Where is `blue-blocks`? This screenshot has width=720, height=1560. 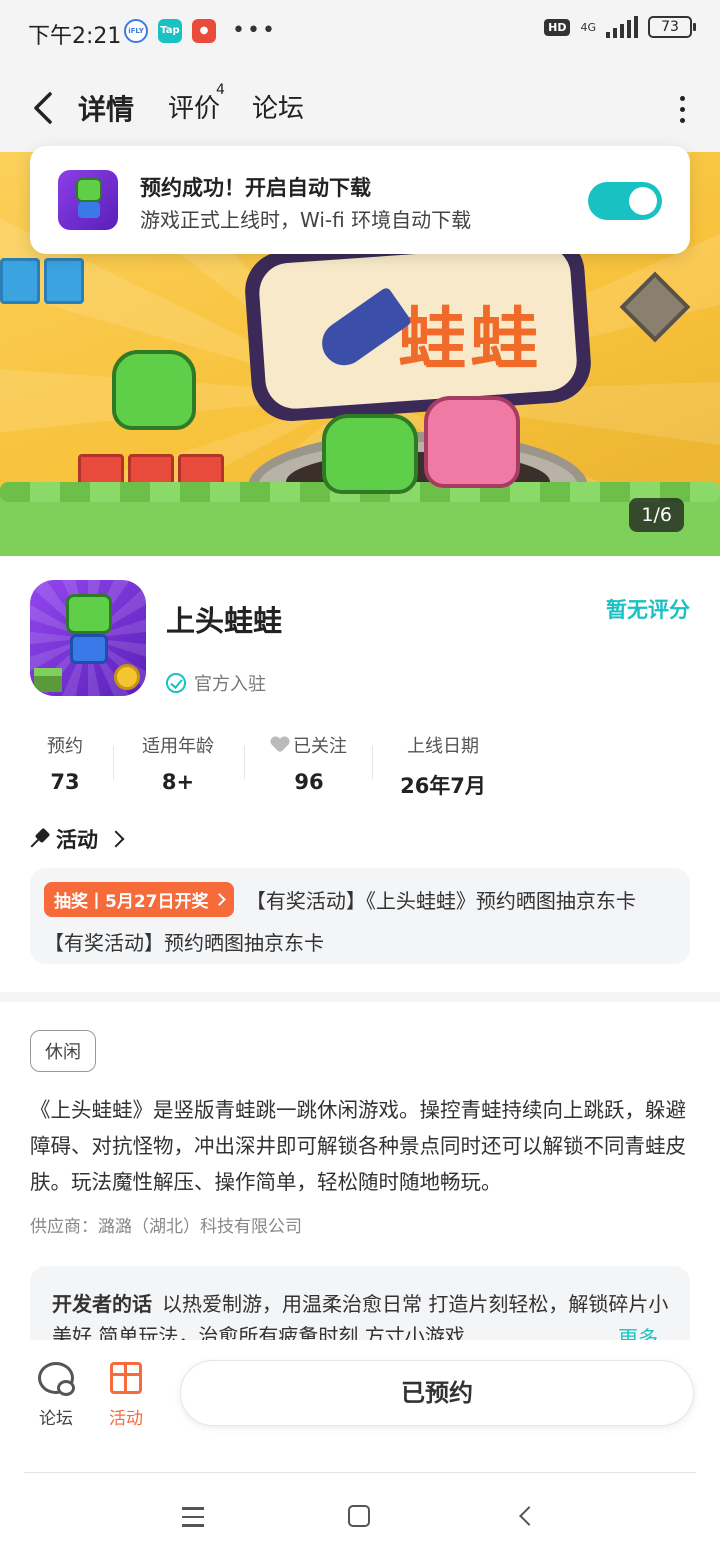 blue-blocks is located at coordinates (42, 281).